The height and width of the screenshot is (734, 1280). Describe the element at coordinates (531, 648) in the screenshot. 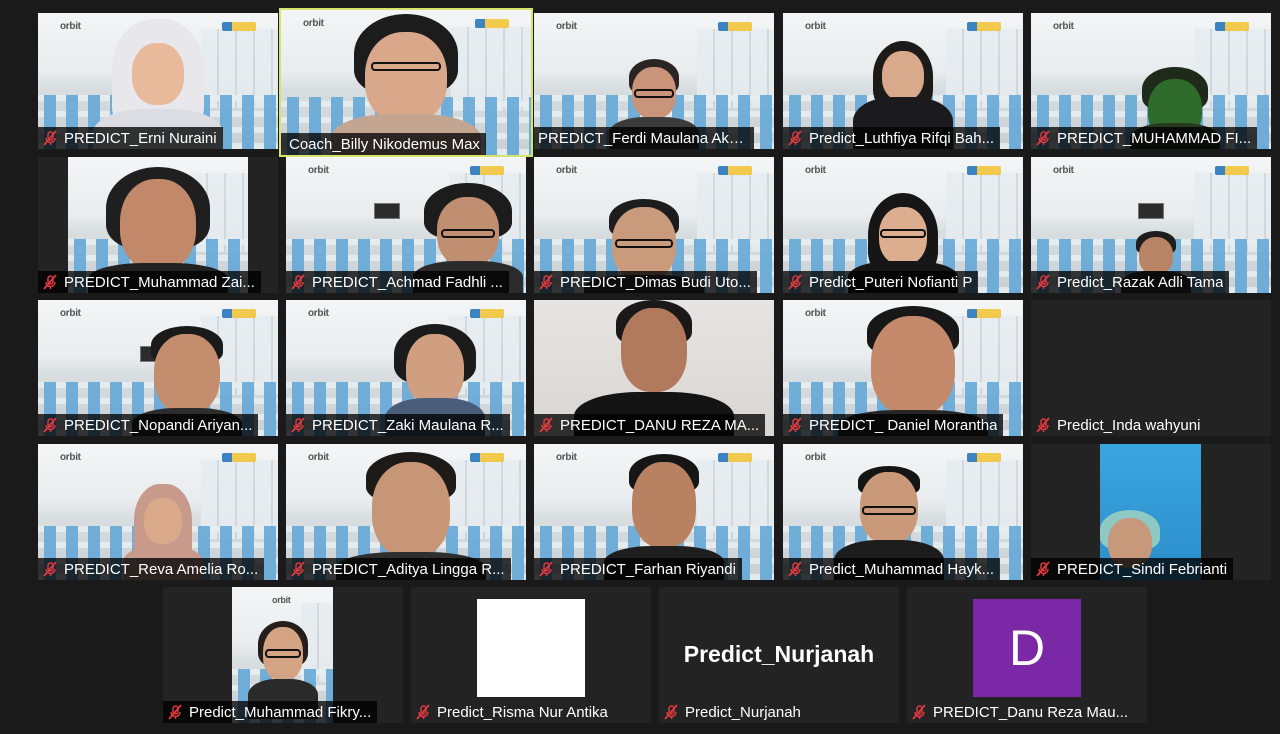

I see `blank-video` at that location.